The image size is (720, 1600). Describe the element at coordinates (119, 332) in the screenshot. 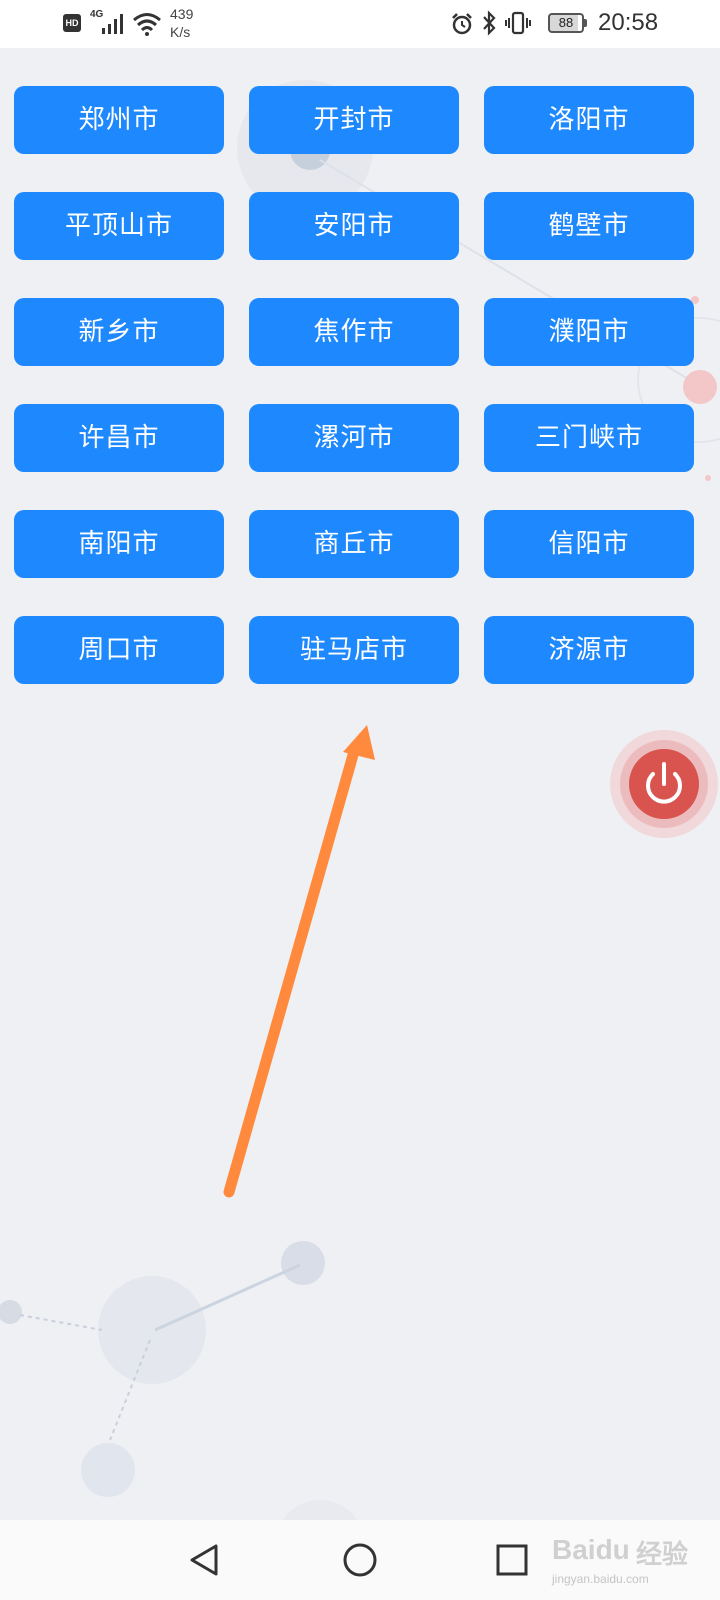

I see `city-button: 新乡市` at that location.